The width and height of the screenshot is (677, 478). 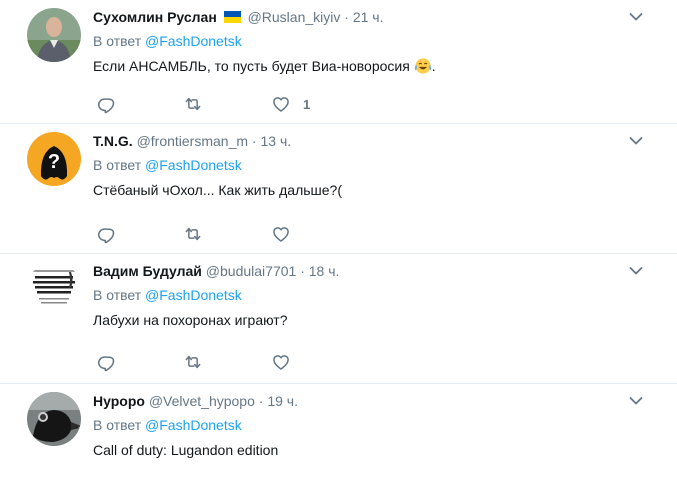 I want to click on avatar: ?, so click(x=54, y=159).